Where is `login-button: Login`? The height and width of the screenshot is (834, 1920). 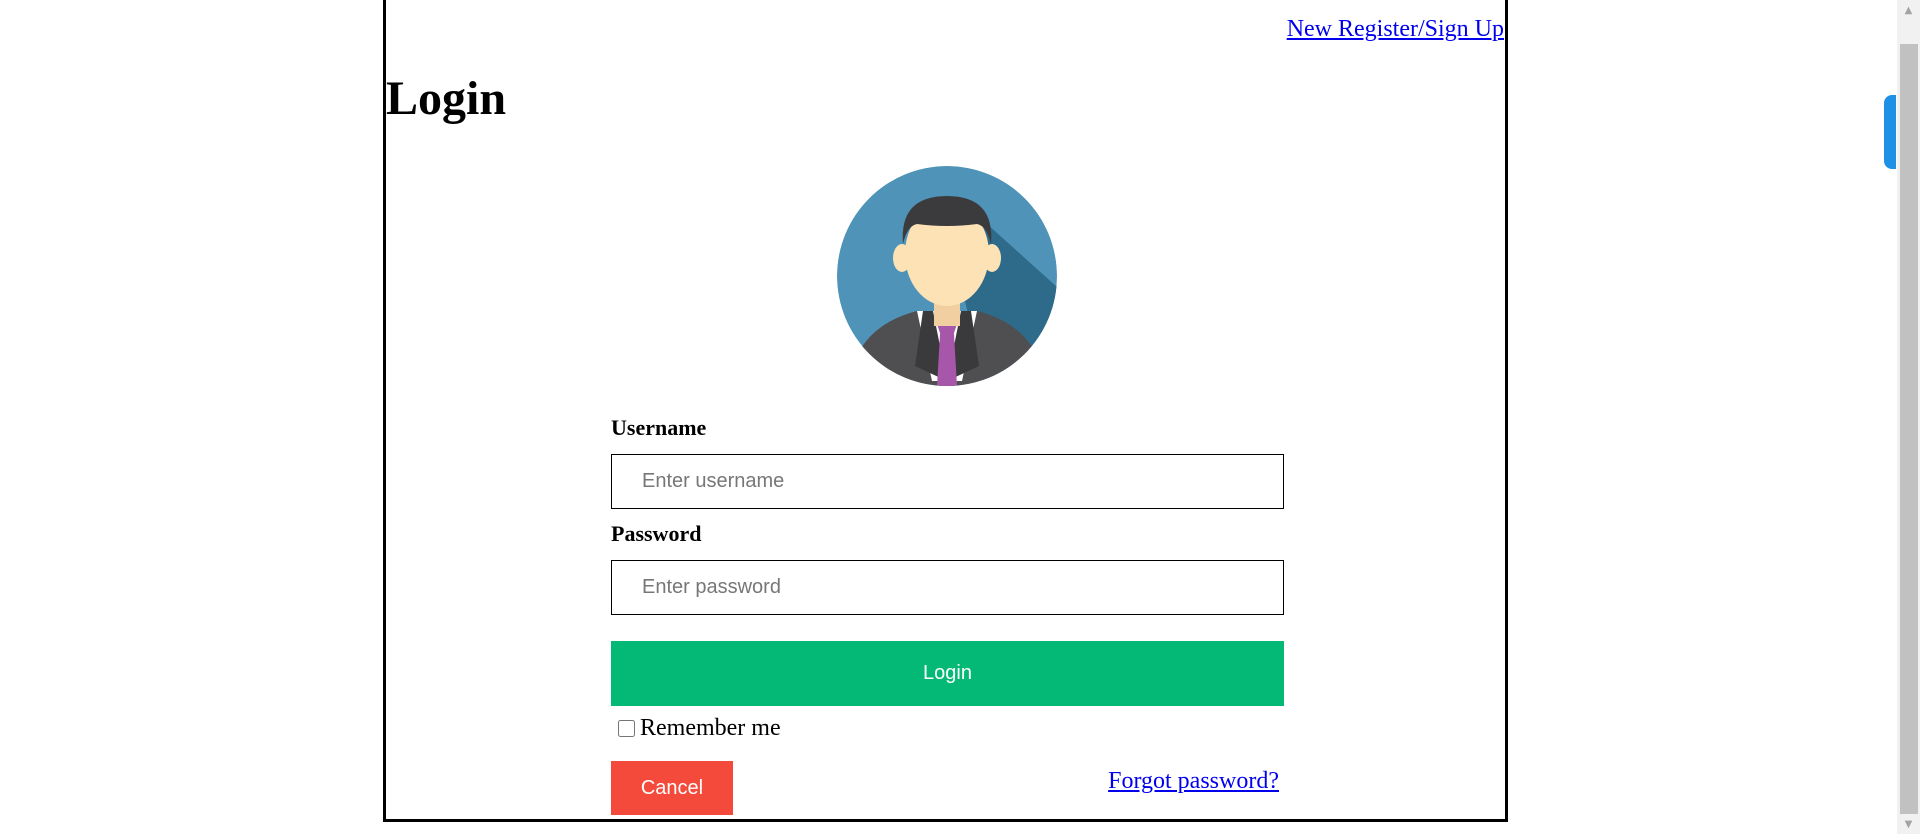
login-button: Login is located at coordinates (947, 673).